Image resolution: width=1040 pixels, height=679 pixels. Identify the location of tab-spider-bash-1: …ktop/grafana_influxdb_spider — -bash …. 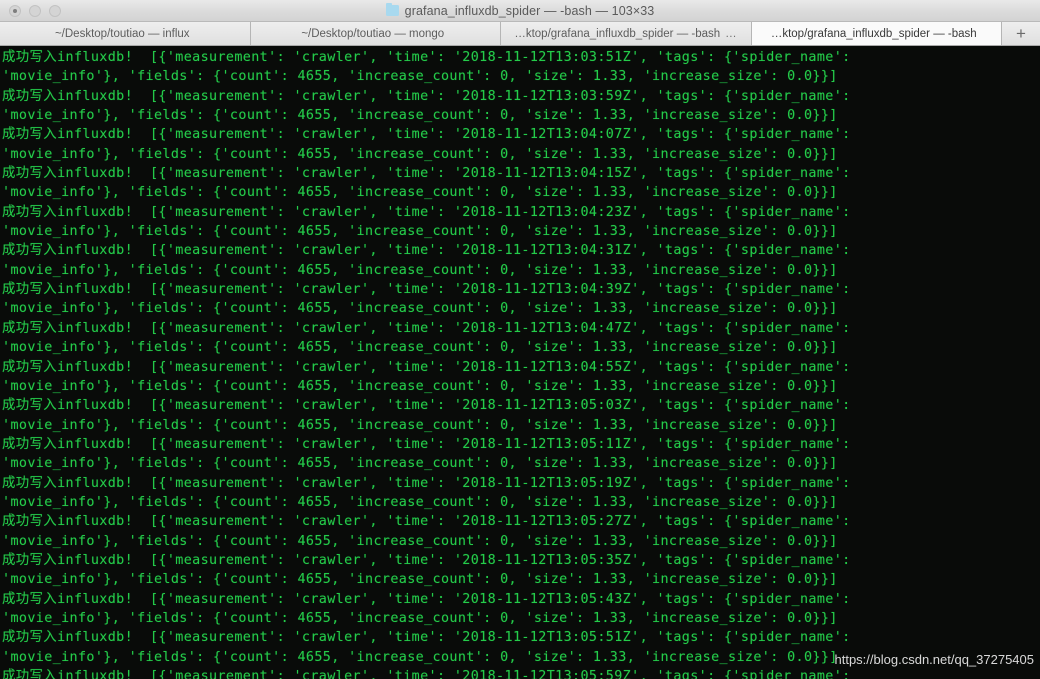
(626, 33).